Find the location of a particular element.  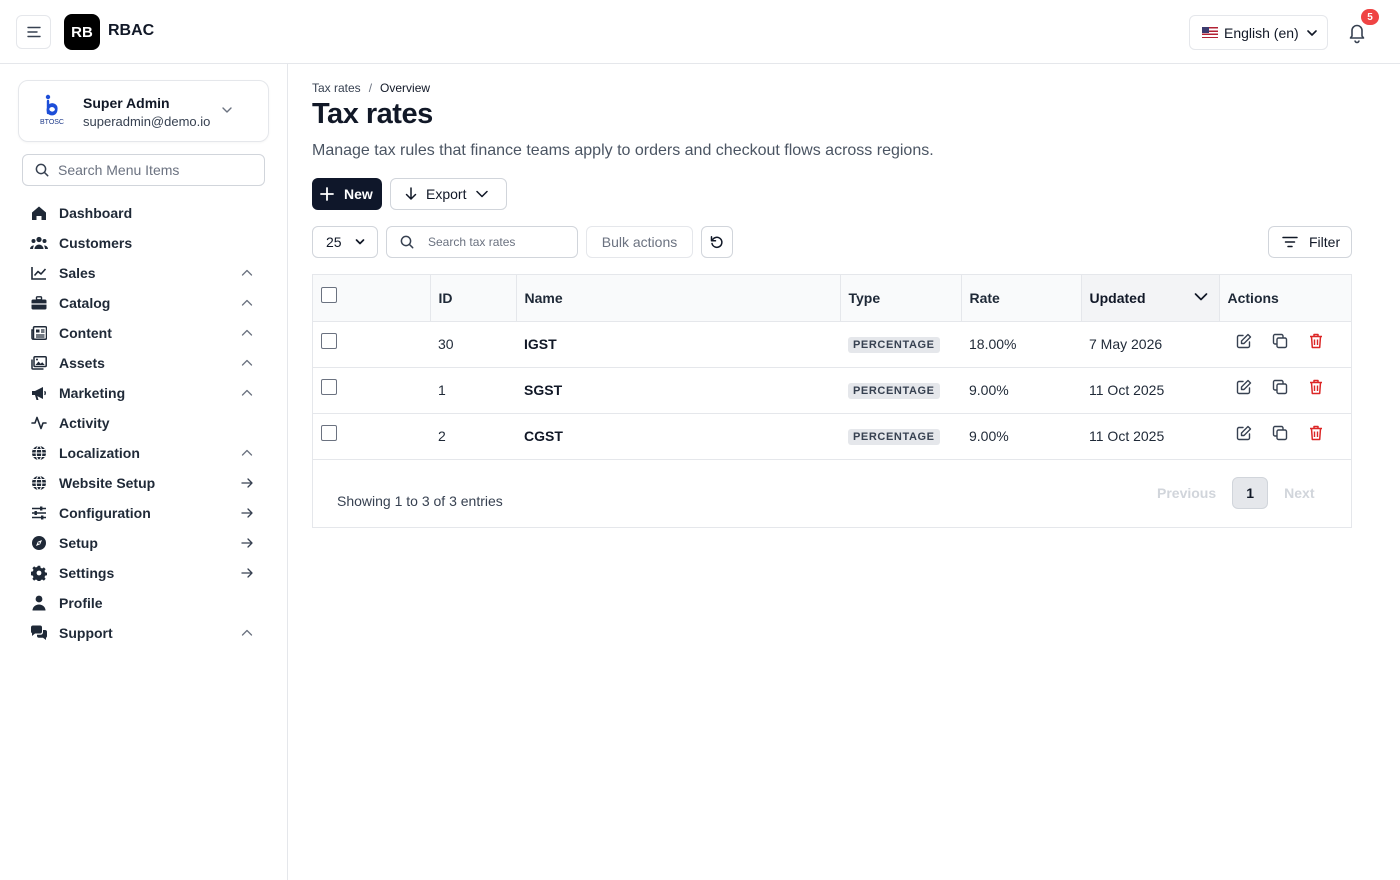

sidebar-item-catalog: Catalog is located at coordinates (143, 303).